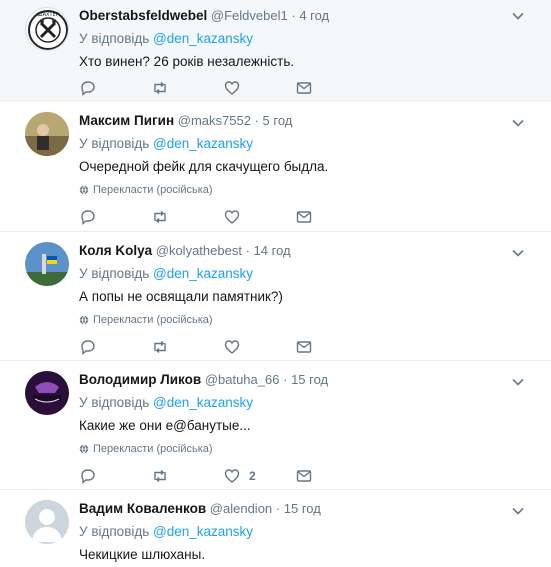  What do you see at coordinates (143, 15) in the screenshot?
I see `author-name: Oberstabsfeldwebel` at bounding box center [143, 15].